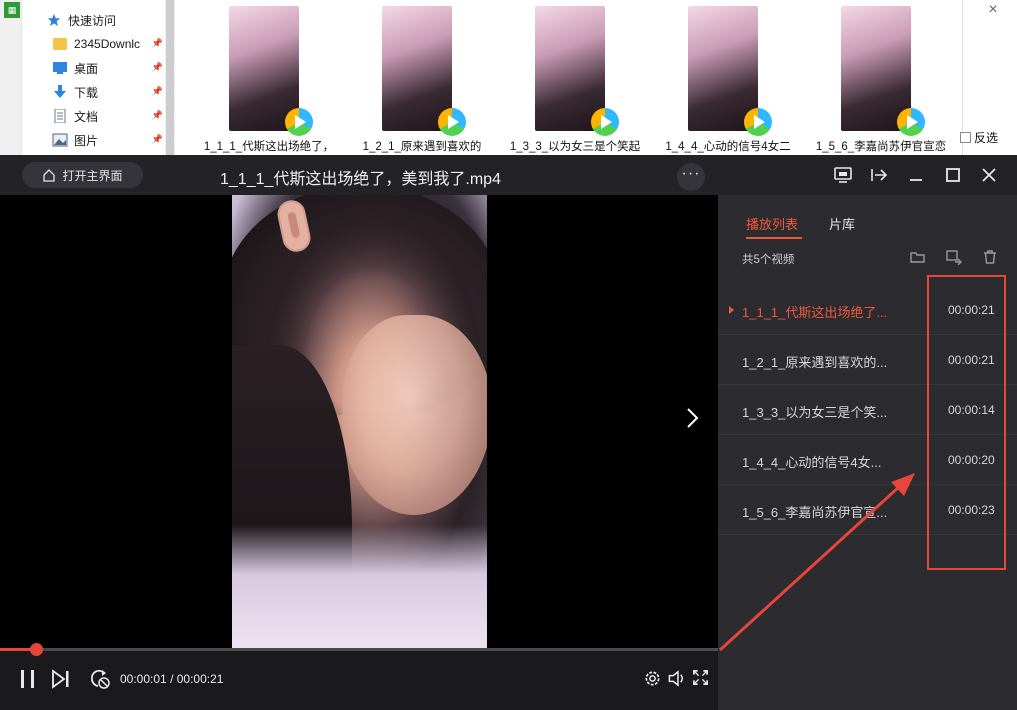 The height and width of the screenshot is (710, 1017). I want to click on explorer-nav-pane: 快速访问 2345Downlc 📌 桌面 📌 下载 📌 文档 📌 图片 📌, so click(93, 77).